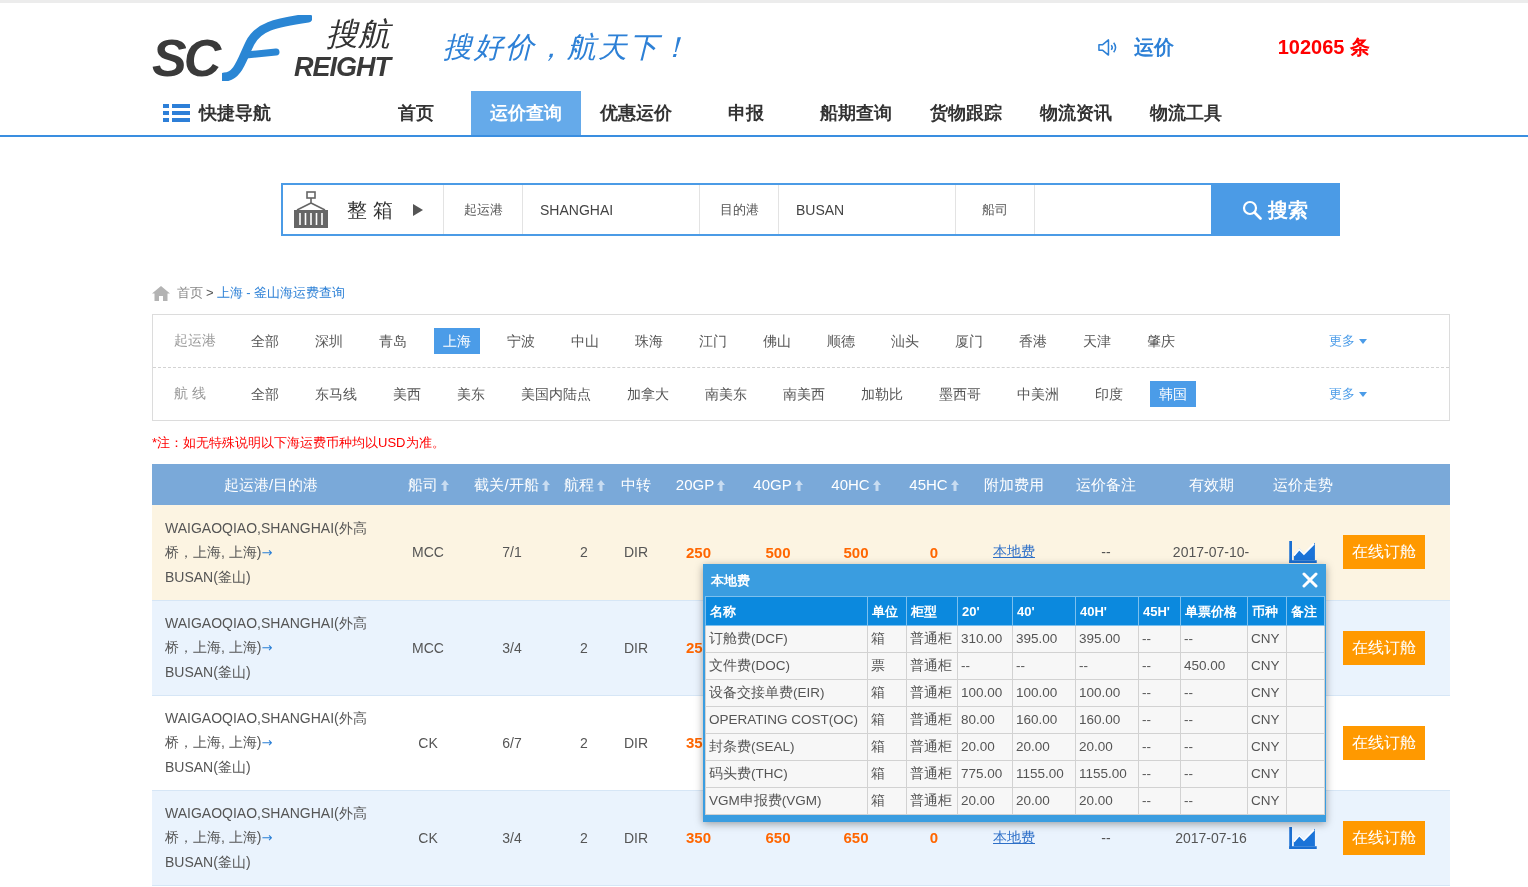 The width and height of the screenshot is (1528, 887). Describe the element at coordinates (416, 113) in the screenshot. I see `nav-tab: 首页` at that location.